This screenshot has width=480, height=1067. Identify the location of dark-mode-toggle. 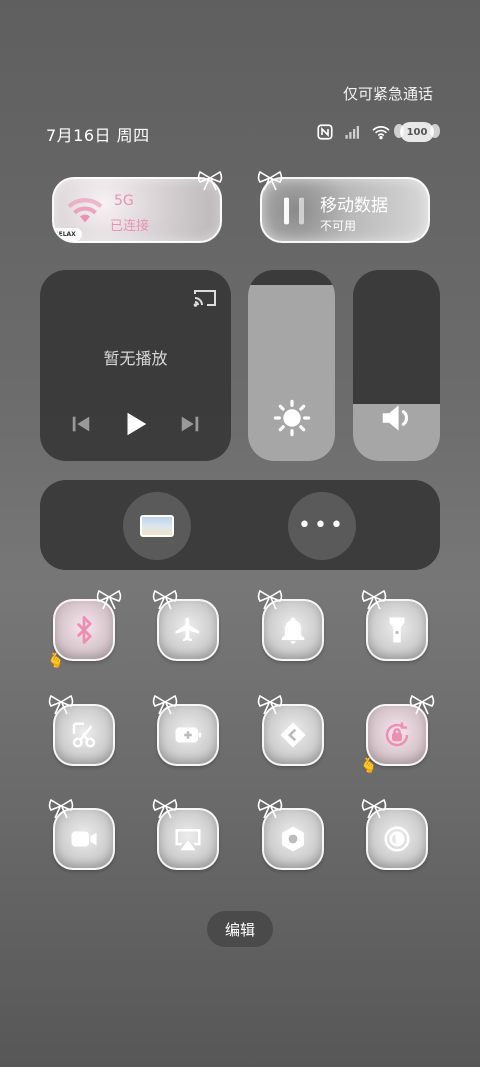
(394, 834).